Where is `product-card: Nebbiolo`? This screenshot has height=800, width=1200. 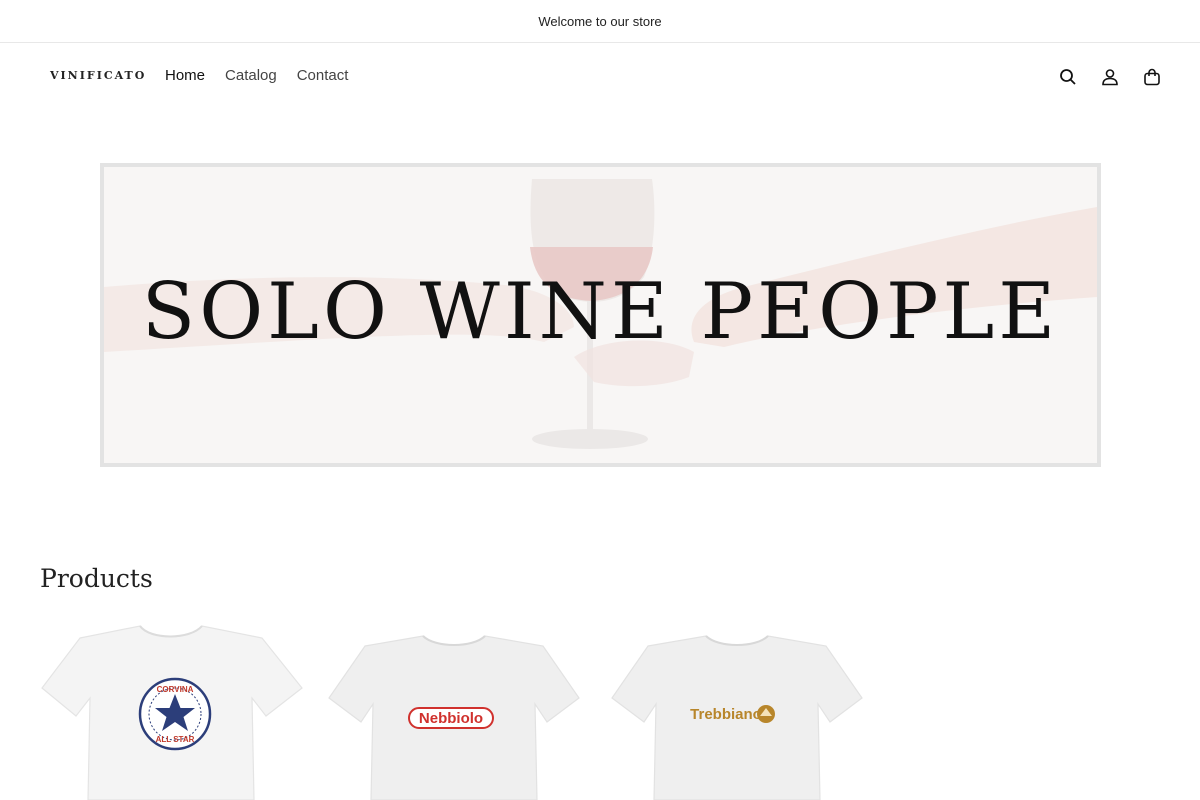 product-card: Nebbiolo is located at coordinates (454, 709).